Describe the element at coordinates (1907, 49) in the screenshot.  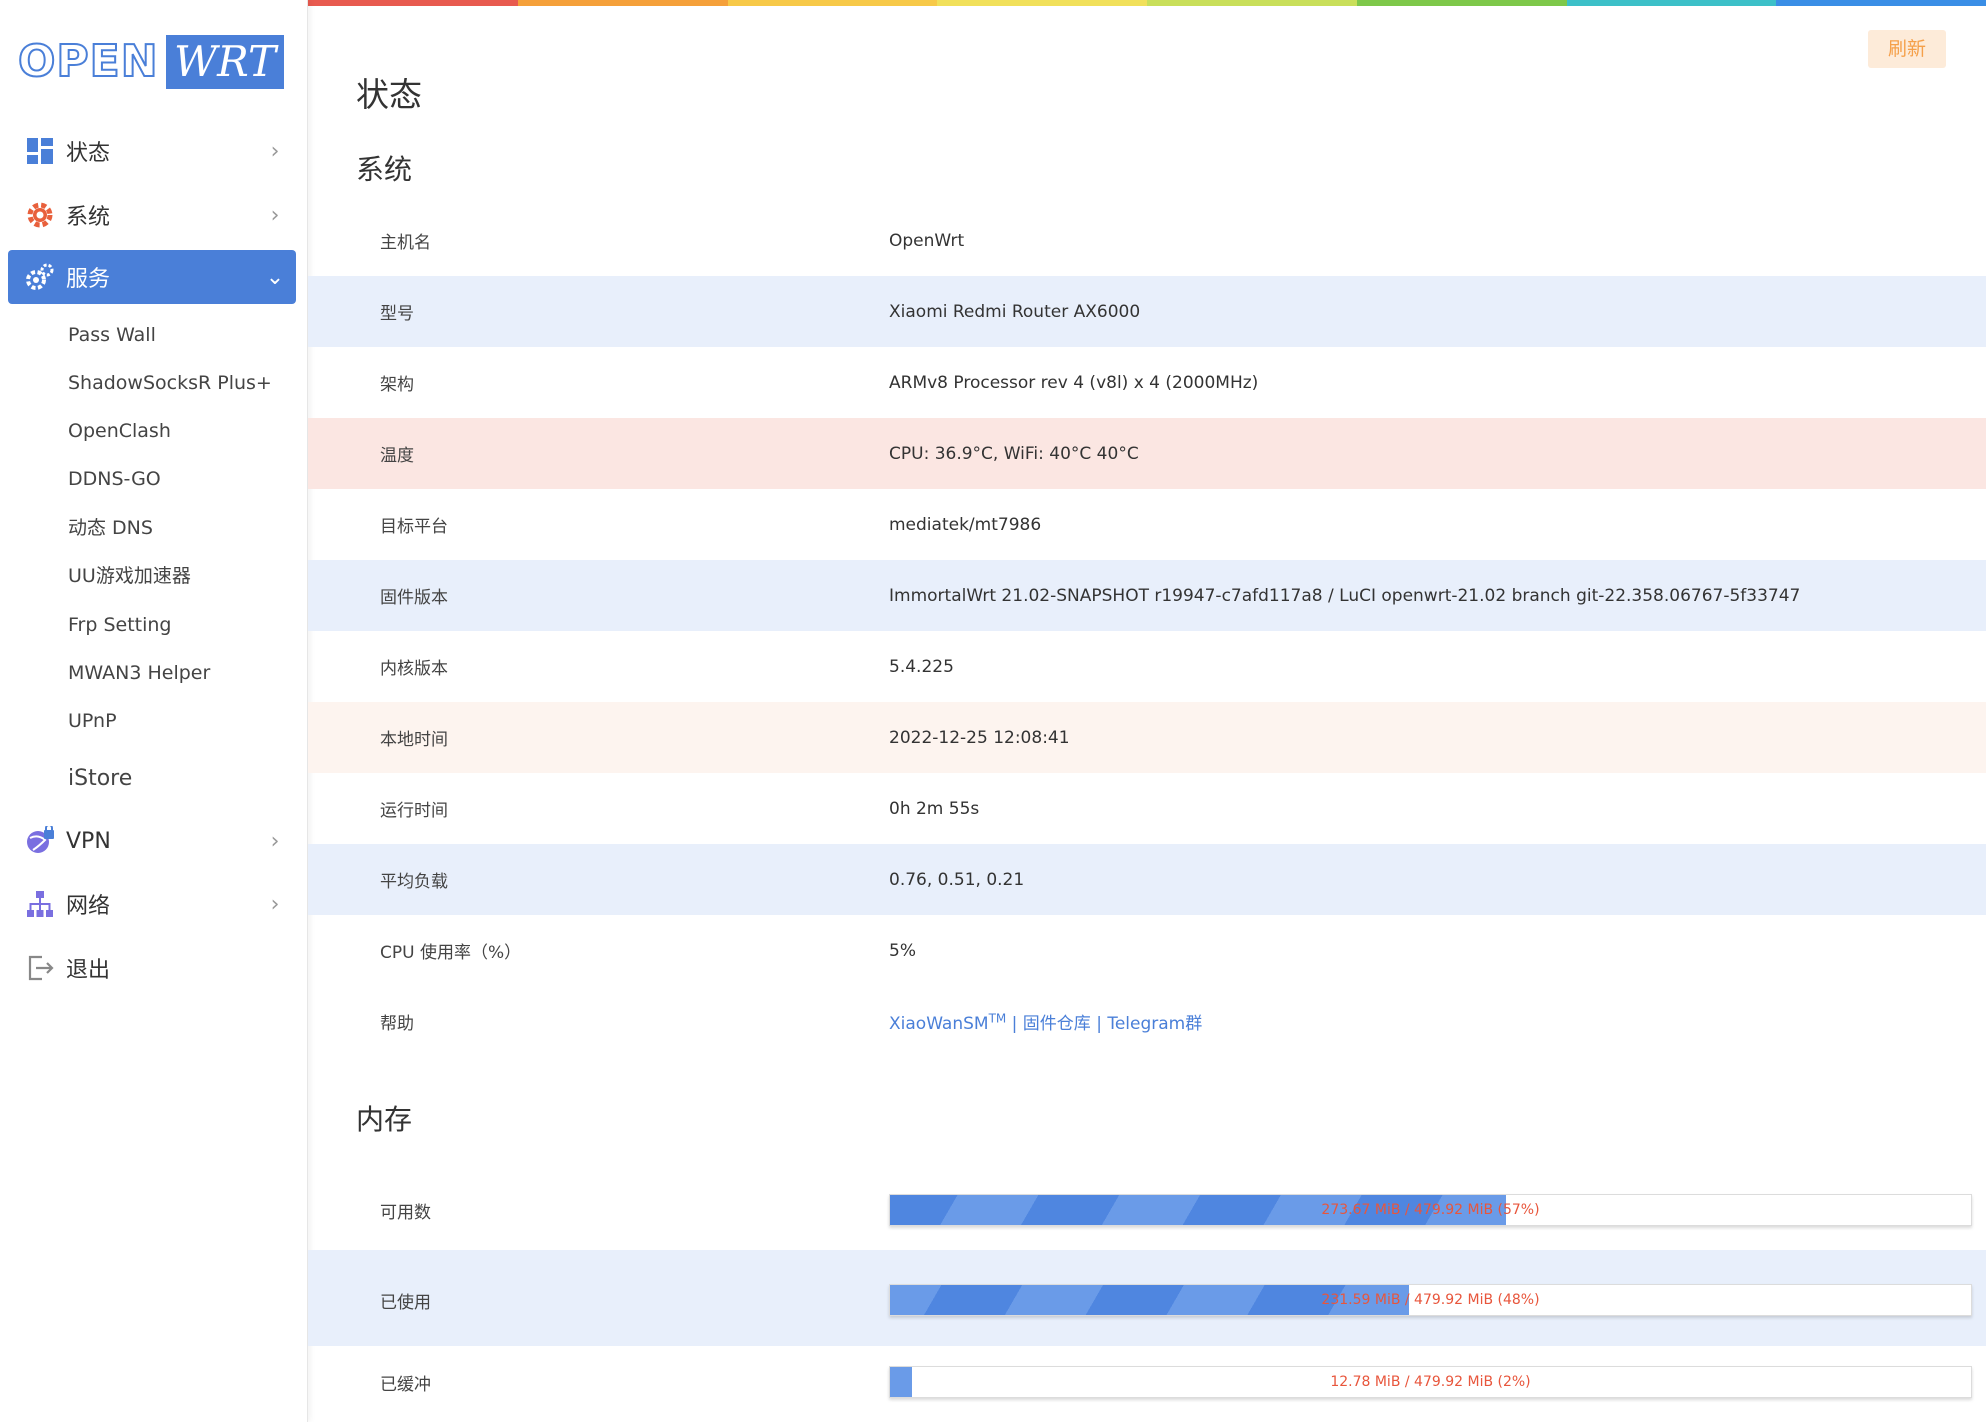
I see `refresh-button: 刷新` at that location.